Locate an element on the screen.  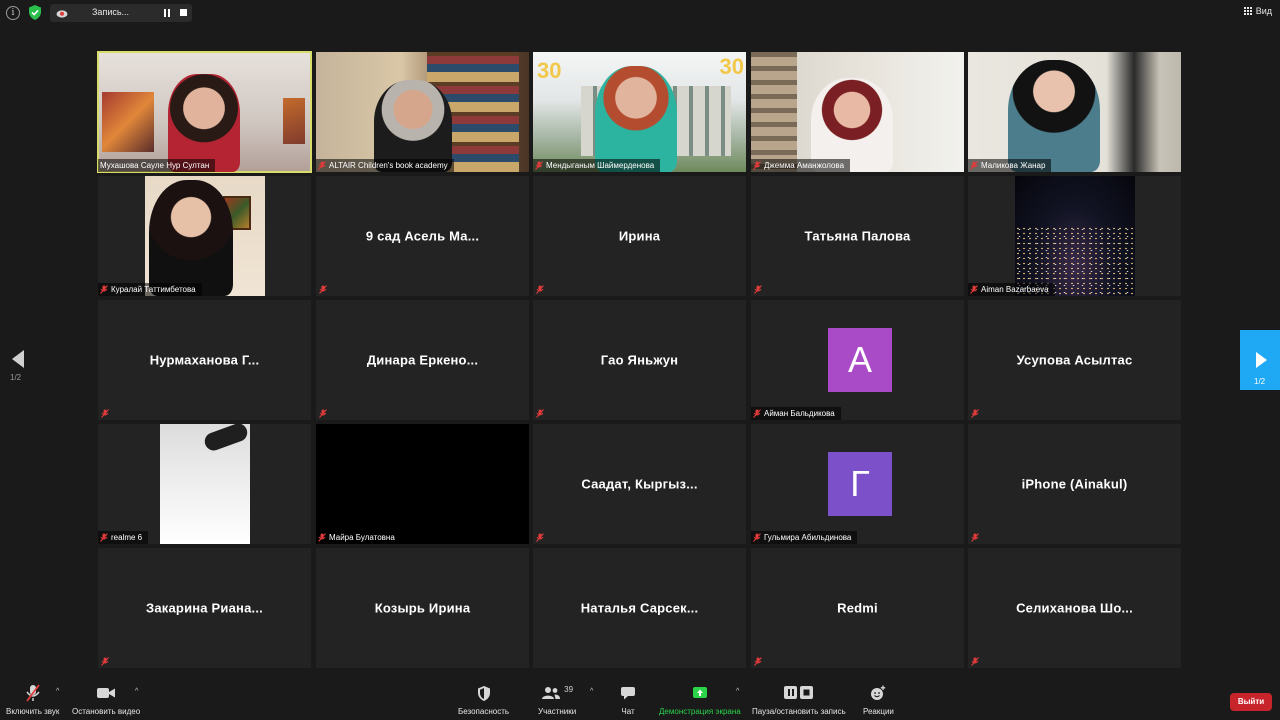
share-options-caret-icon: ^ is located at coordinates (737, 691).